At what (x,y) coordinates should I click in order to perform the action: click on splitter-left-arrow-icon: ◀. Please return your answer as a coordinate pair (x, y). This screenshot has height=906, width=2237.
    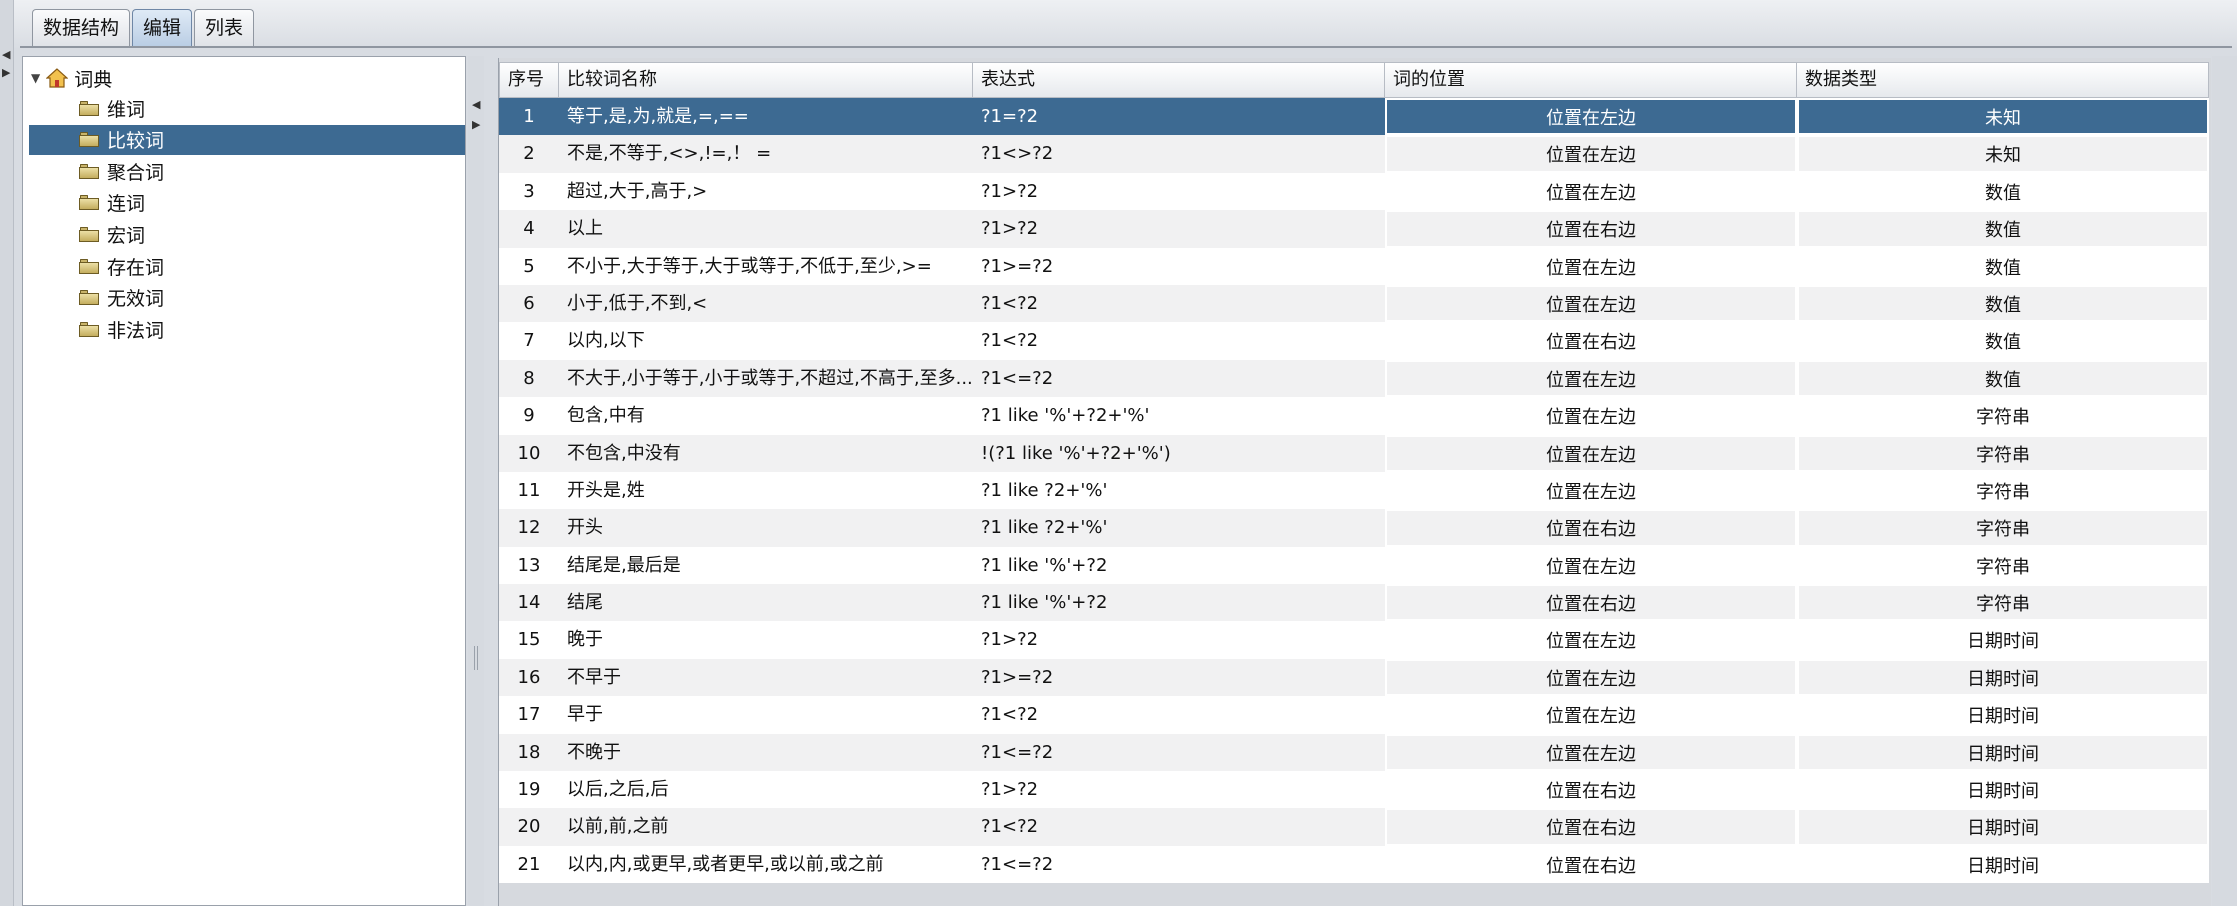
    Looking at the image, I should click on (476, 104).